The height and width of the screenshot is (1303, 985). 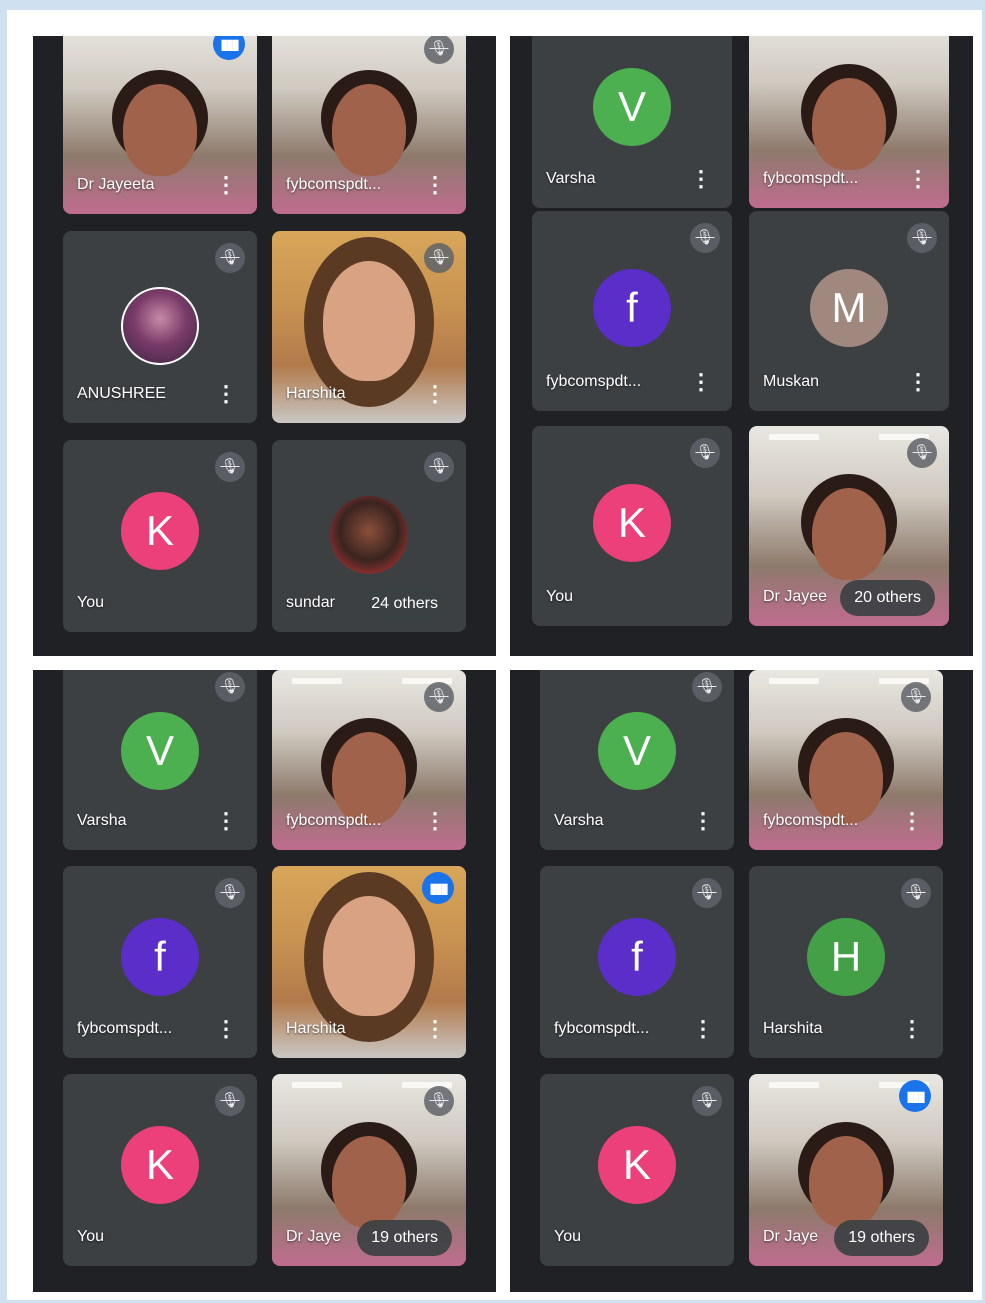 I want to click on participant-tile: 🎙 Harshita ⋮, so click(x=369, y=327).